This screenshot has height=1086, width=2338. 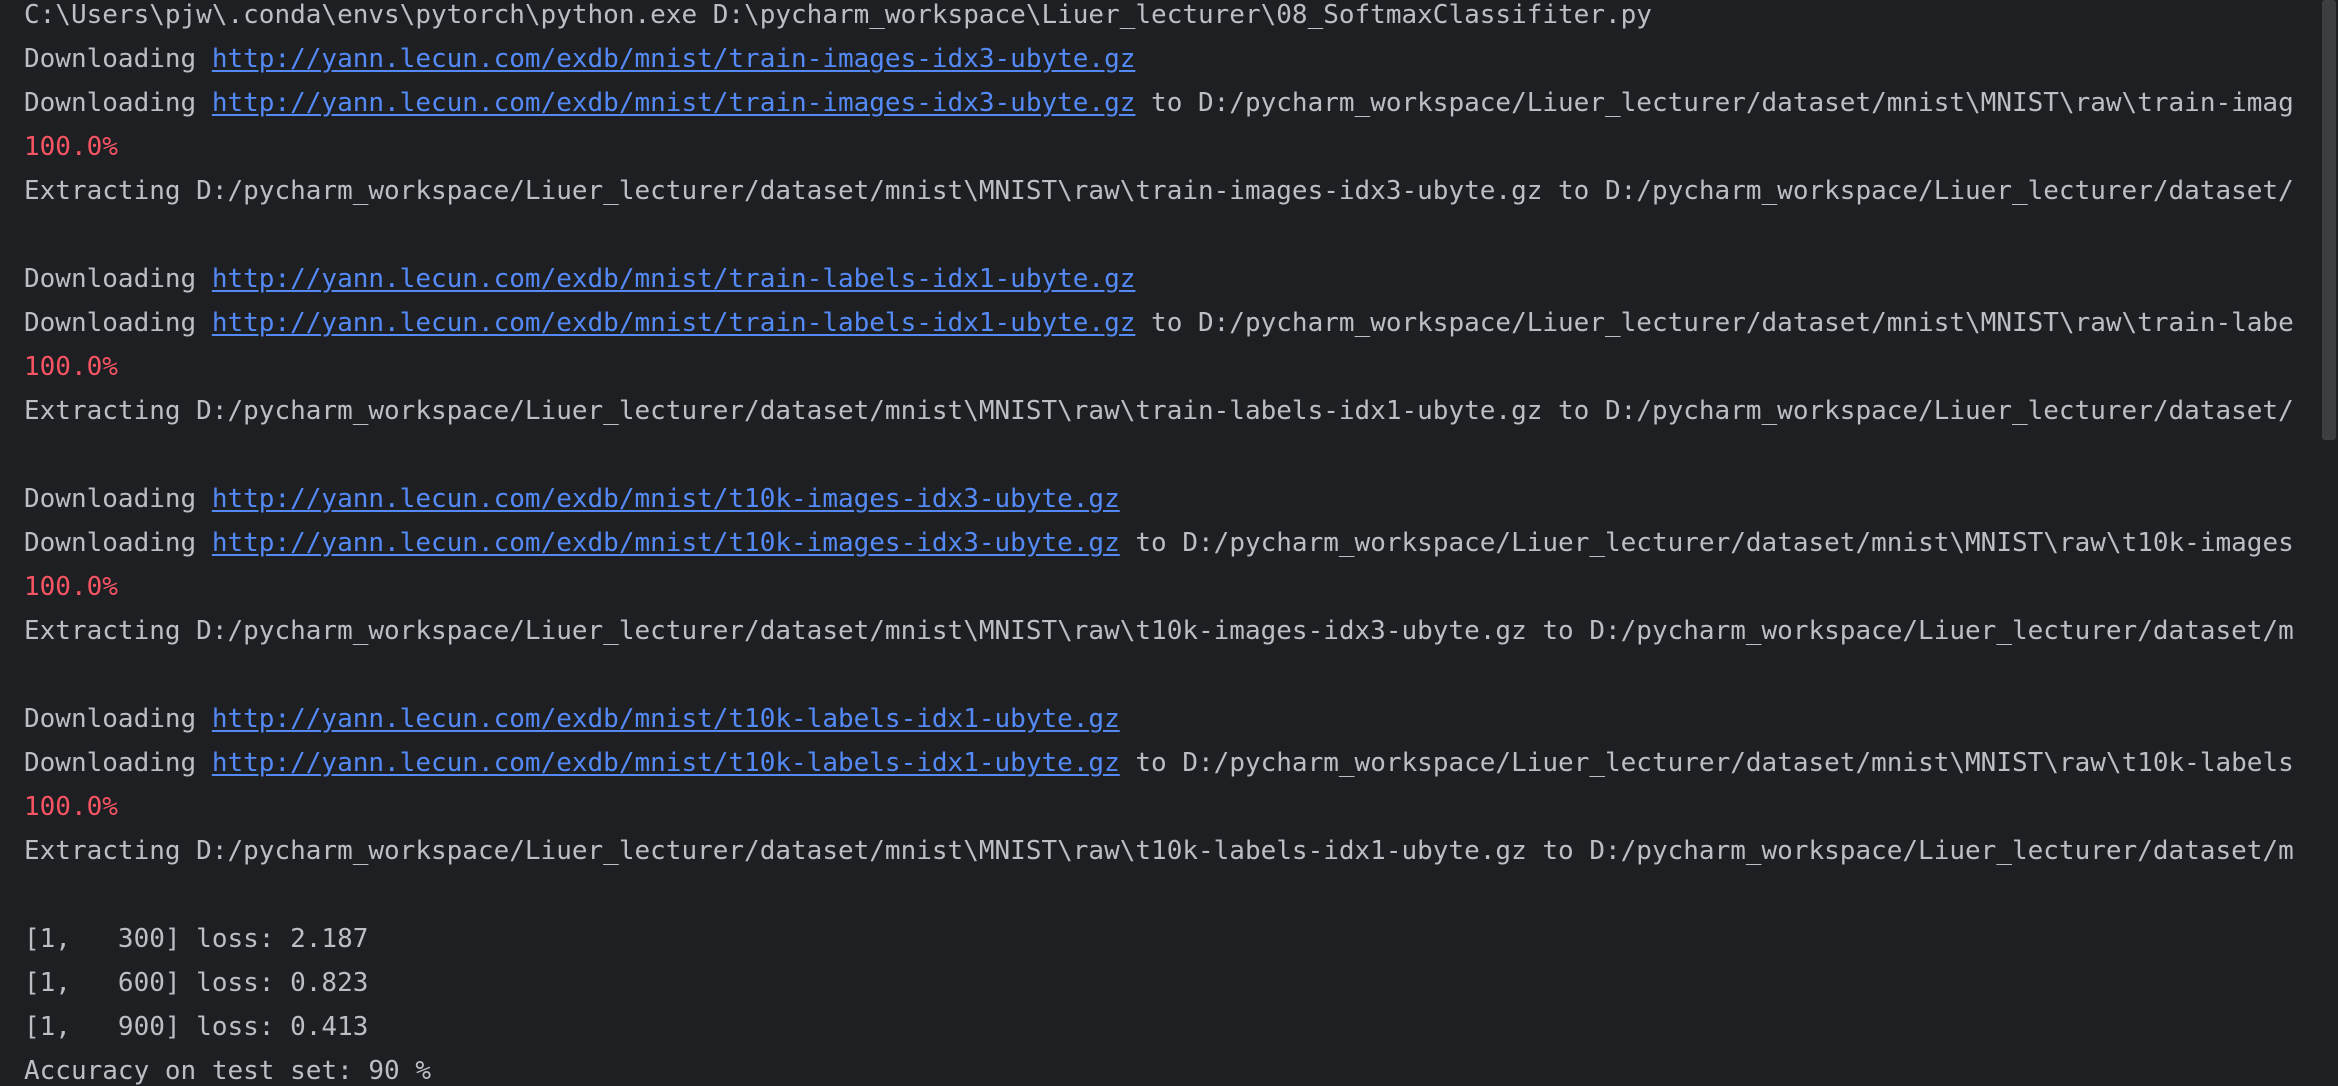 I want to click on vertical-scrollbar, so click(x=2326, y=543).